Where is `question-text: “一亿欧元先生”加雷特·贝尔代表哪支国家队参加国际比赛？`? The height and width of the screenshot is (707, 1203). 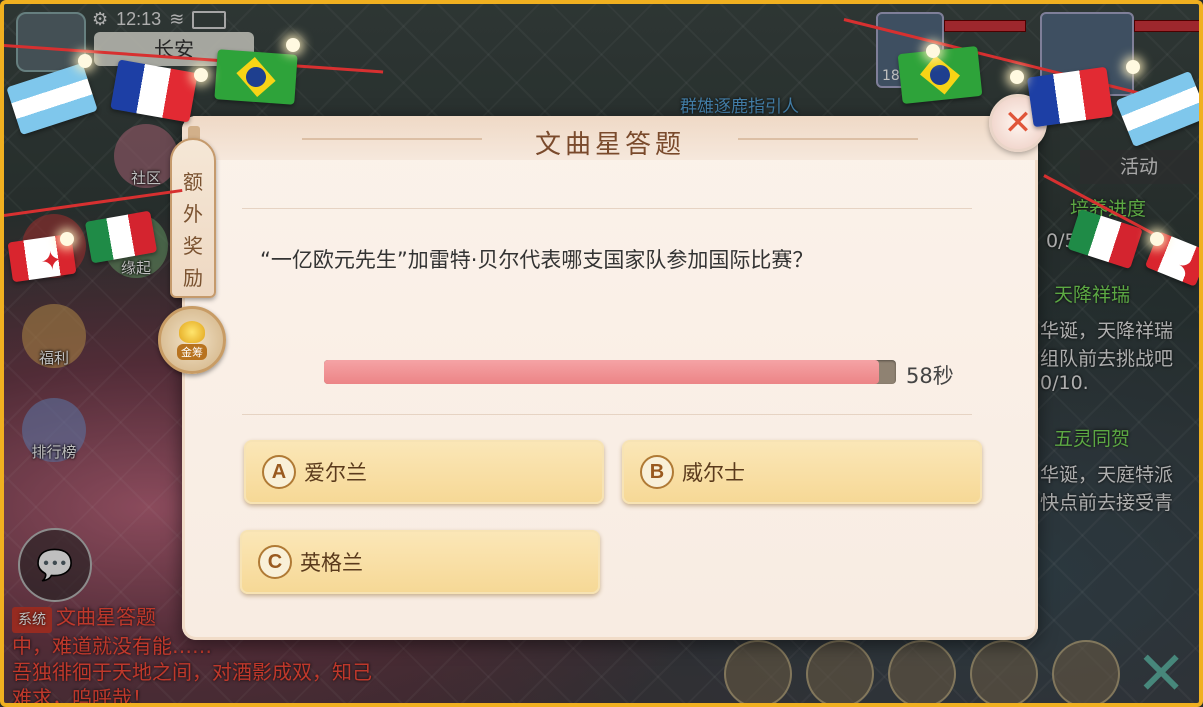
question-text: “一亿欧元先生”加雷特·贝尔代表哪支国家队参加国际比赛？ is located at coordinates (537, 260).